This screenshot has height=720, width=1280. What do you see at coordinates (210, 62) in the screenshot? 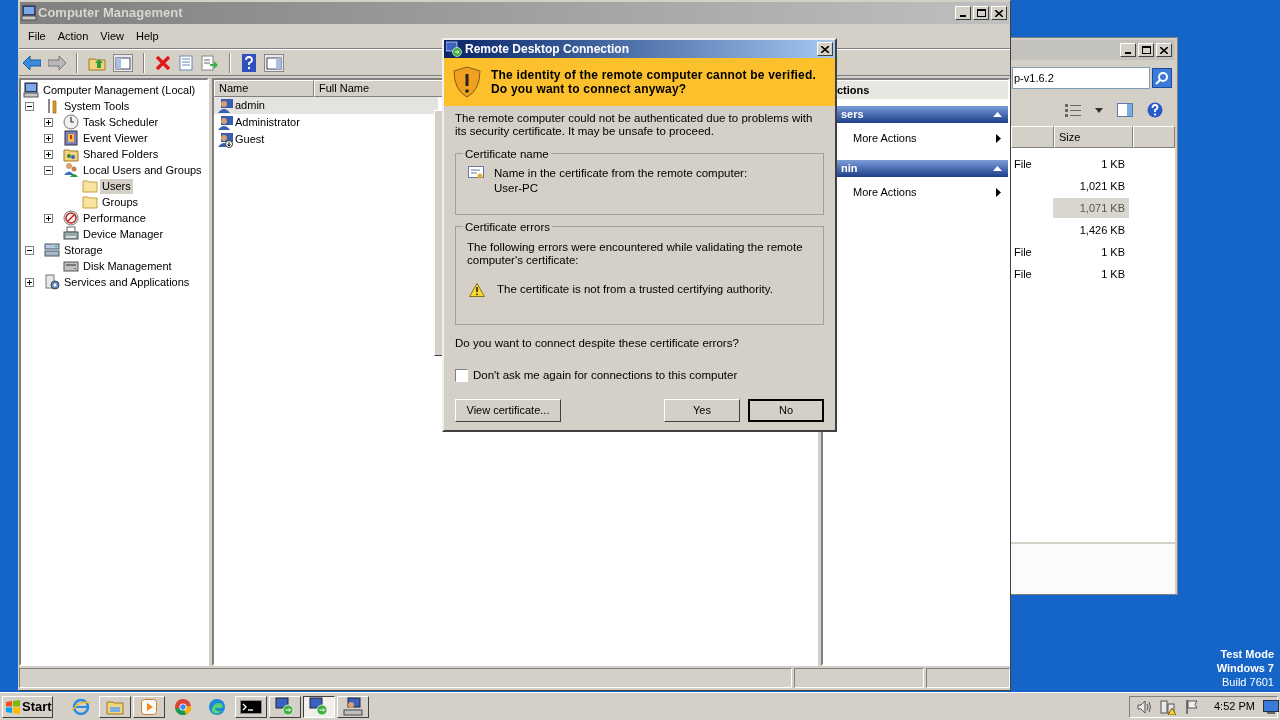
I see `export-icon` at bounding box center [210, 62].